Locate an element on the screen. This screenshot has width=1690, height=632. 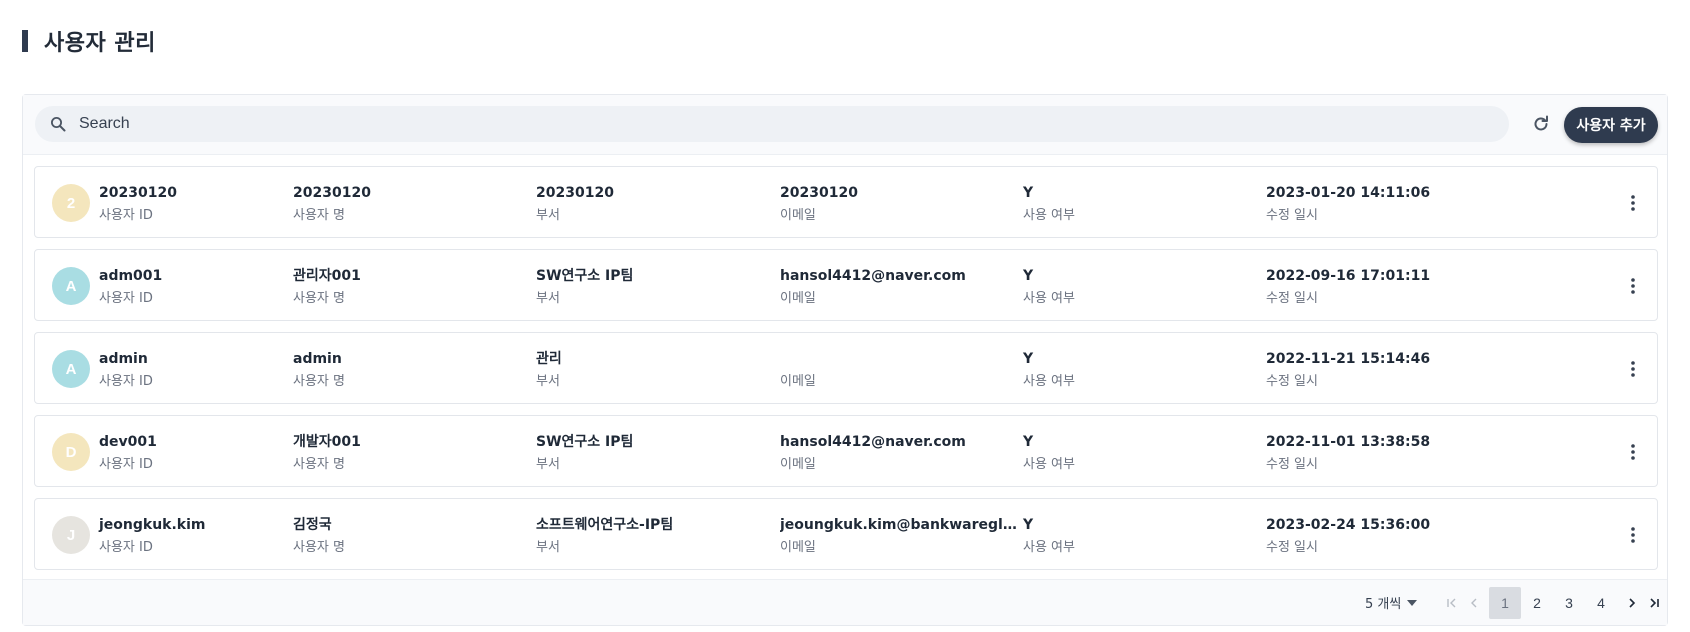
add-user-button: 사용자 추가 is located at coordinates (1611, 125).